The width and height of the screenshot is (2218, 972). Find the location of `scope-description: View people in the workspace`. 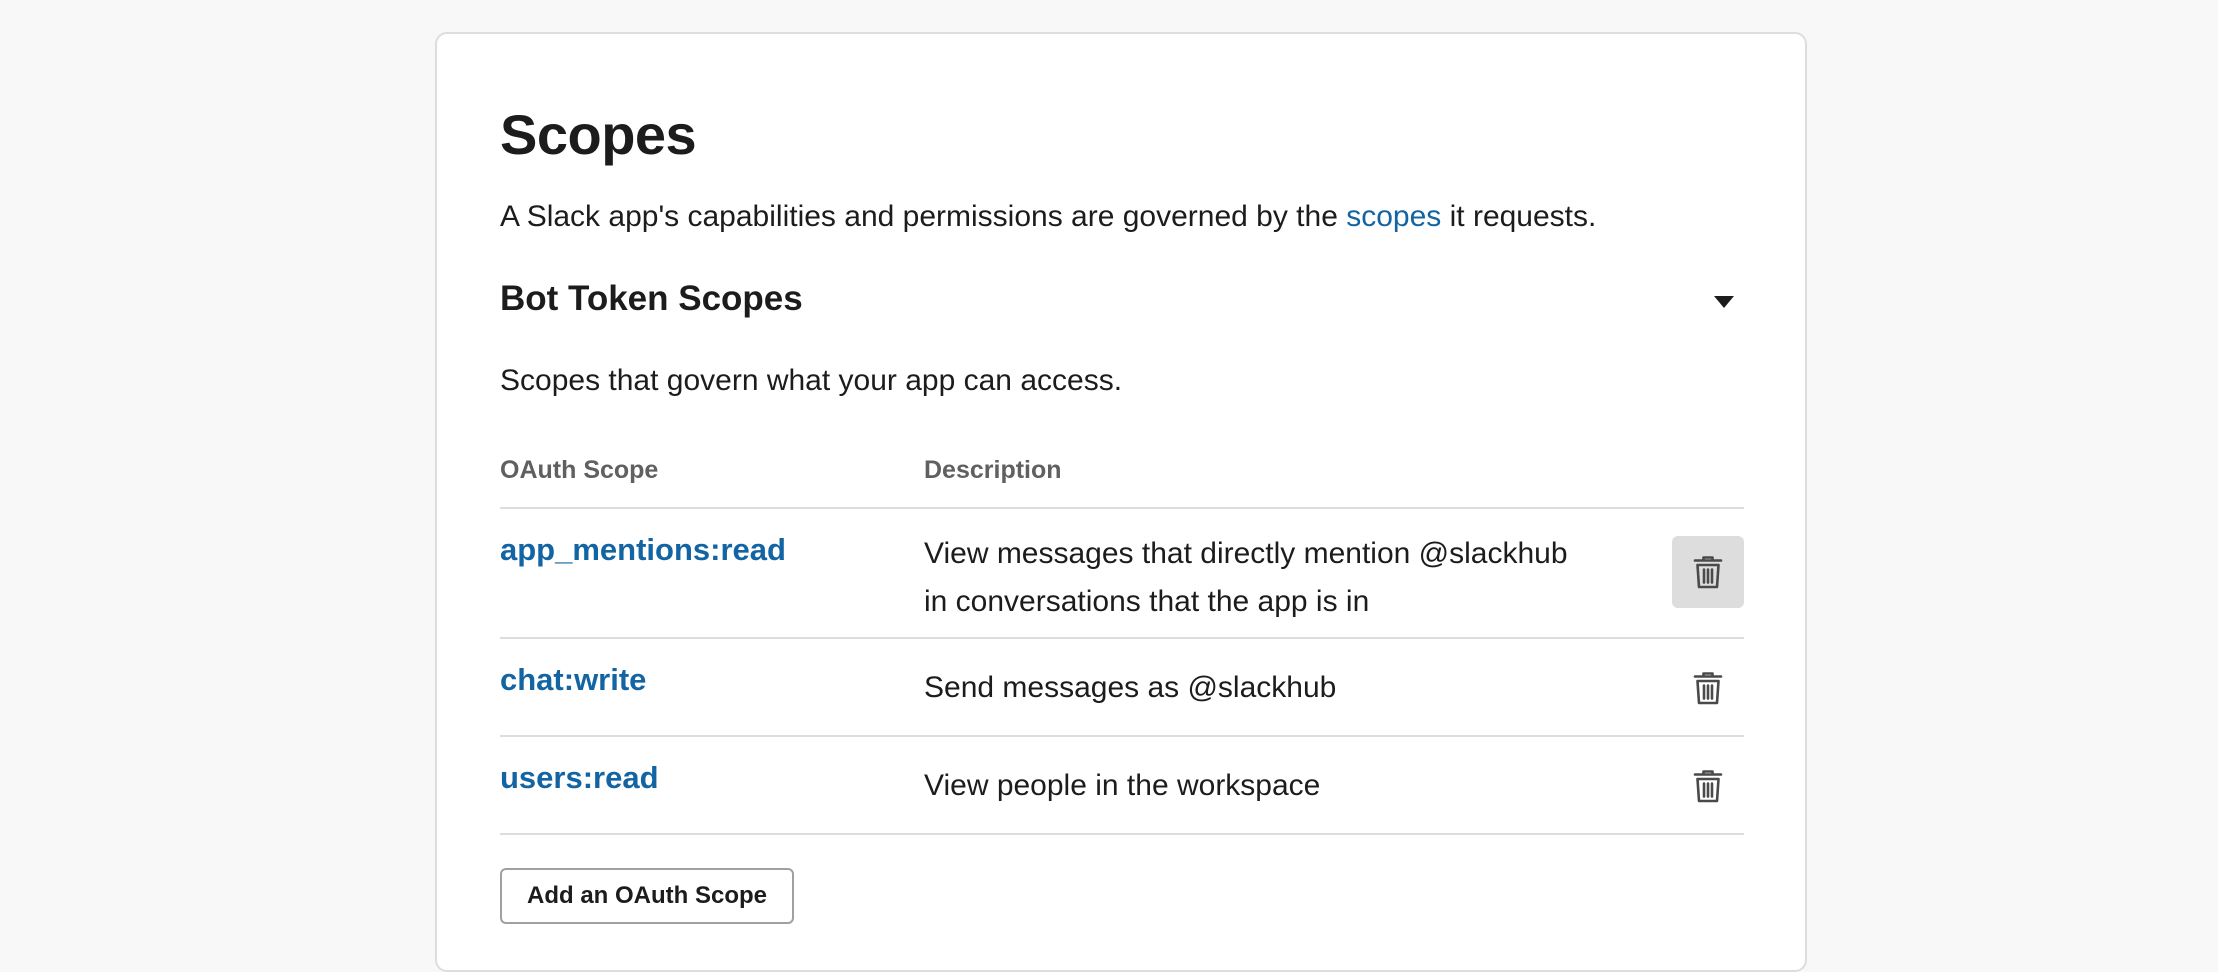

scope-description: View people in the workspace is located at coordinates (1122, 785).